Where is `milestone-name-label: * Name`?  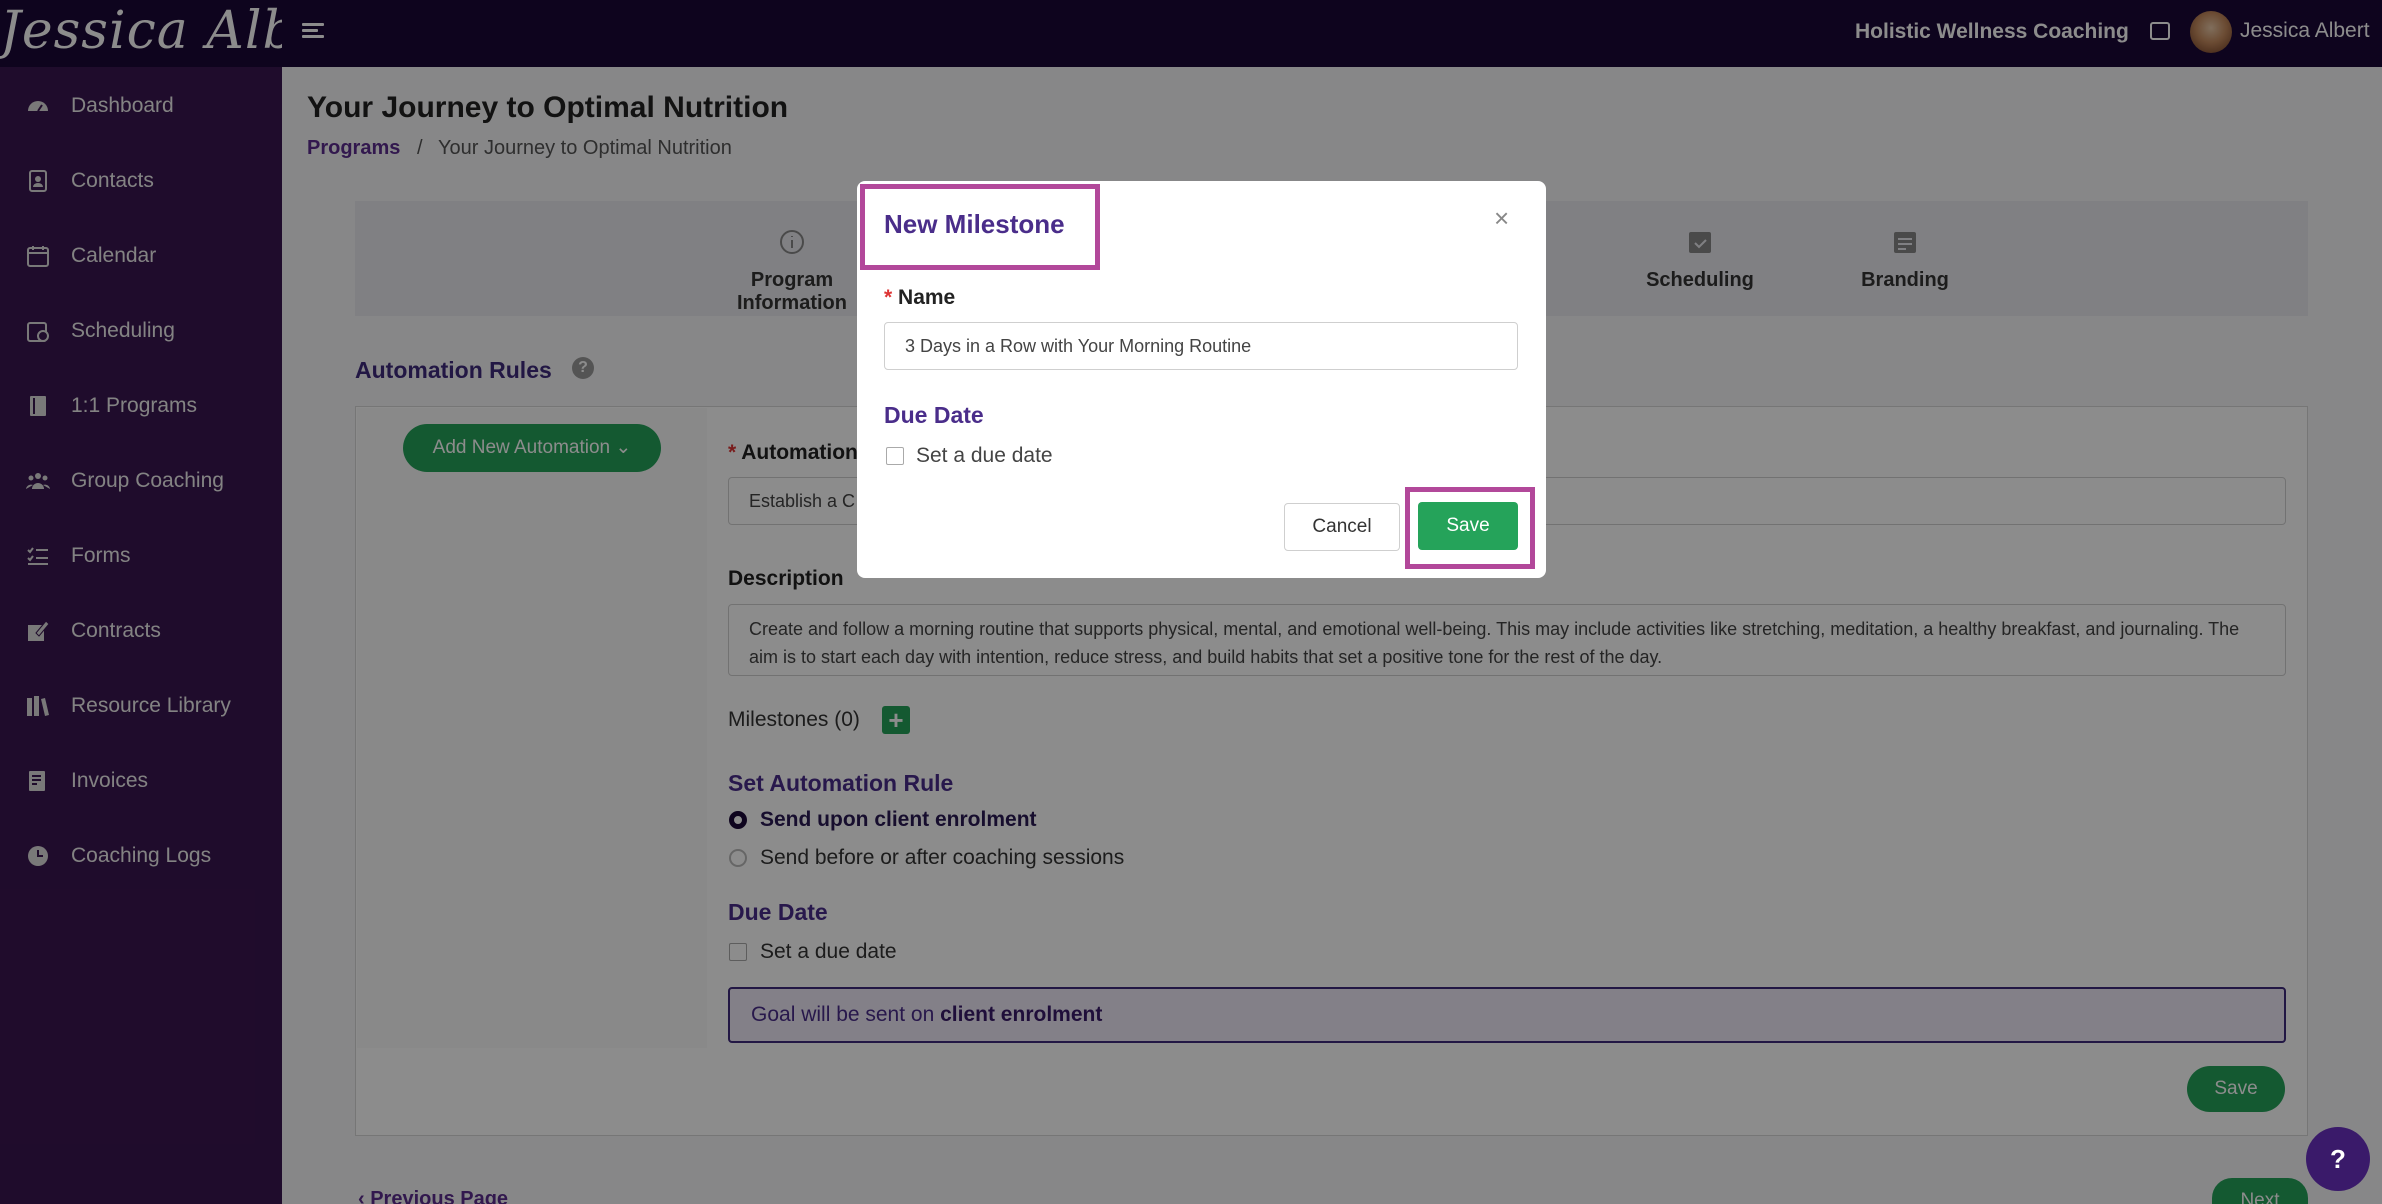
milestone-name-label: * Name is located at coordinates (919, 298).